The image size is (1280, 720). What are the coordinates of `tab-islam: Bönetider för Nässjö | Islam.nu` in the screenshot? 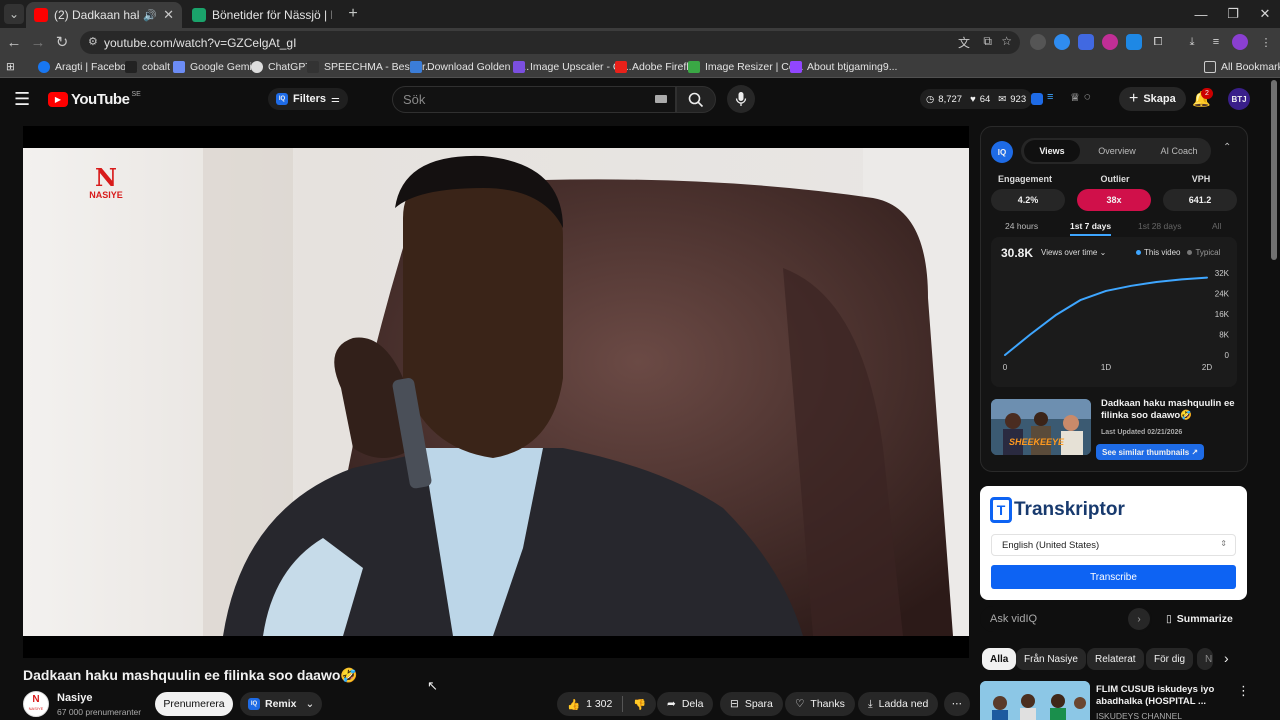 It's located at (262, 15).